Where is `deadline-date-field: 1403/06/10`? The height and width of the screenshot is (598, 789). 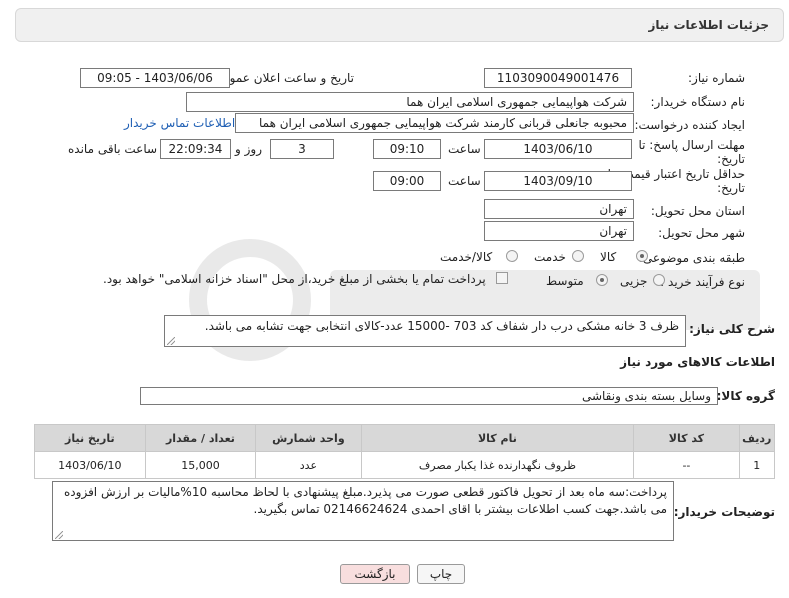 deadline-date-field: 1403/06/10 is located at coordinates (558, 149).